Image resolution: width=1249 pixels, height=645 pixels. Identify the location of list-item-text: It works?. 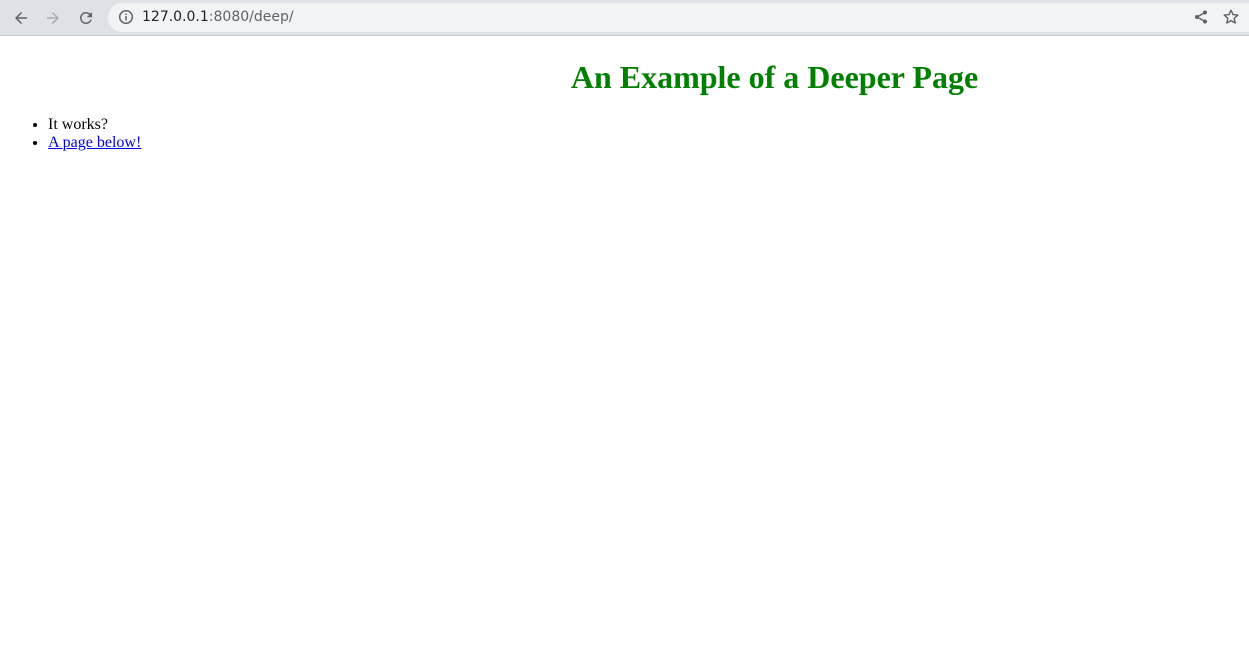
(78, 124).